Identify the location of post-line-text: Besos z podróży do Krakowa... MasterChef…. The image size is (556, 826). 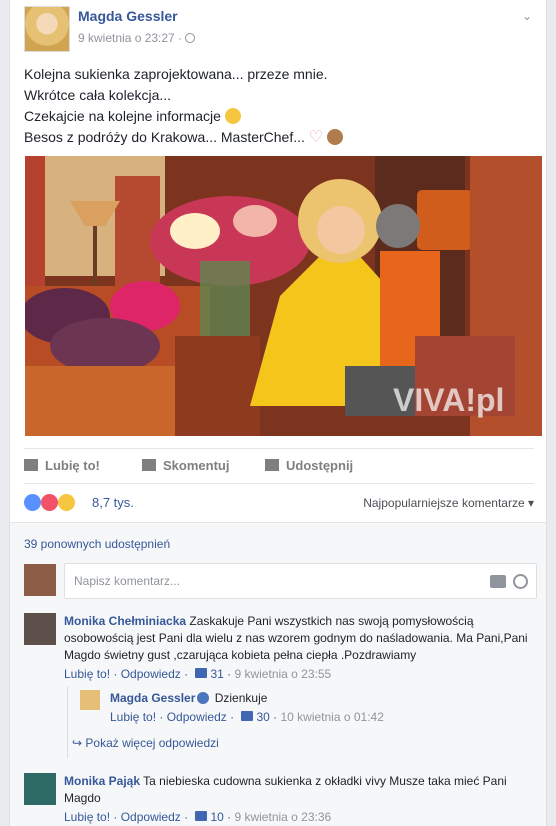
(164, 137).